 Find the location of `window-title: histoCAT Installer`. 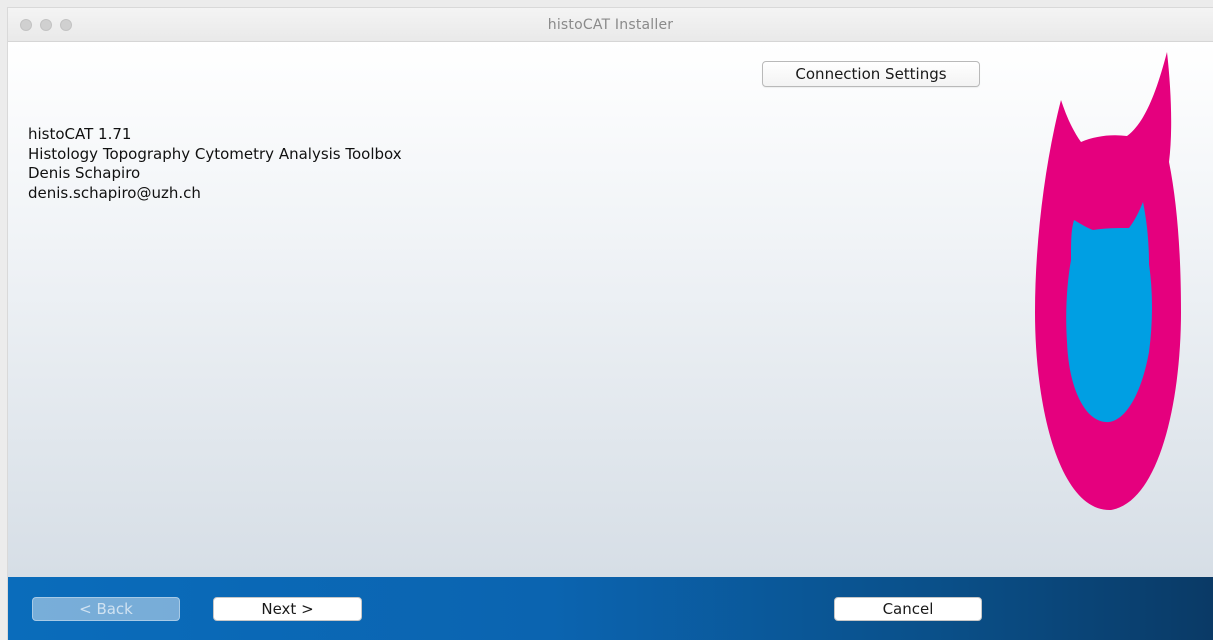

window-title: histoCAT Installer is located at coordinates (610, 25).